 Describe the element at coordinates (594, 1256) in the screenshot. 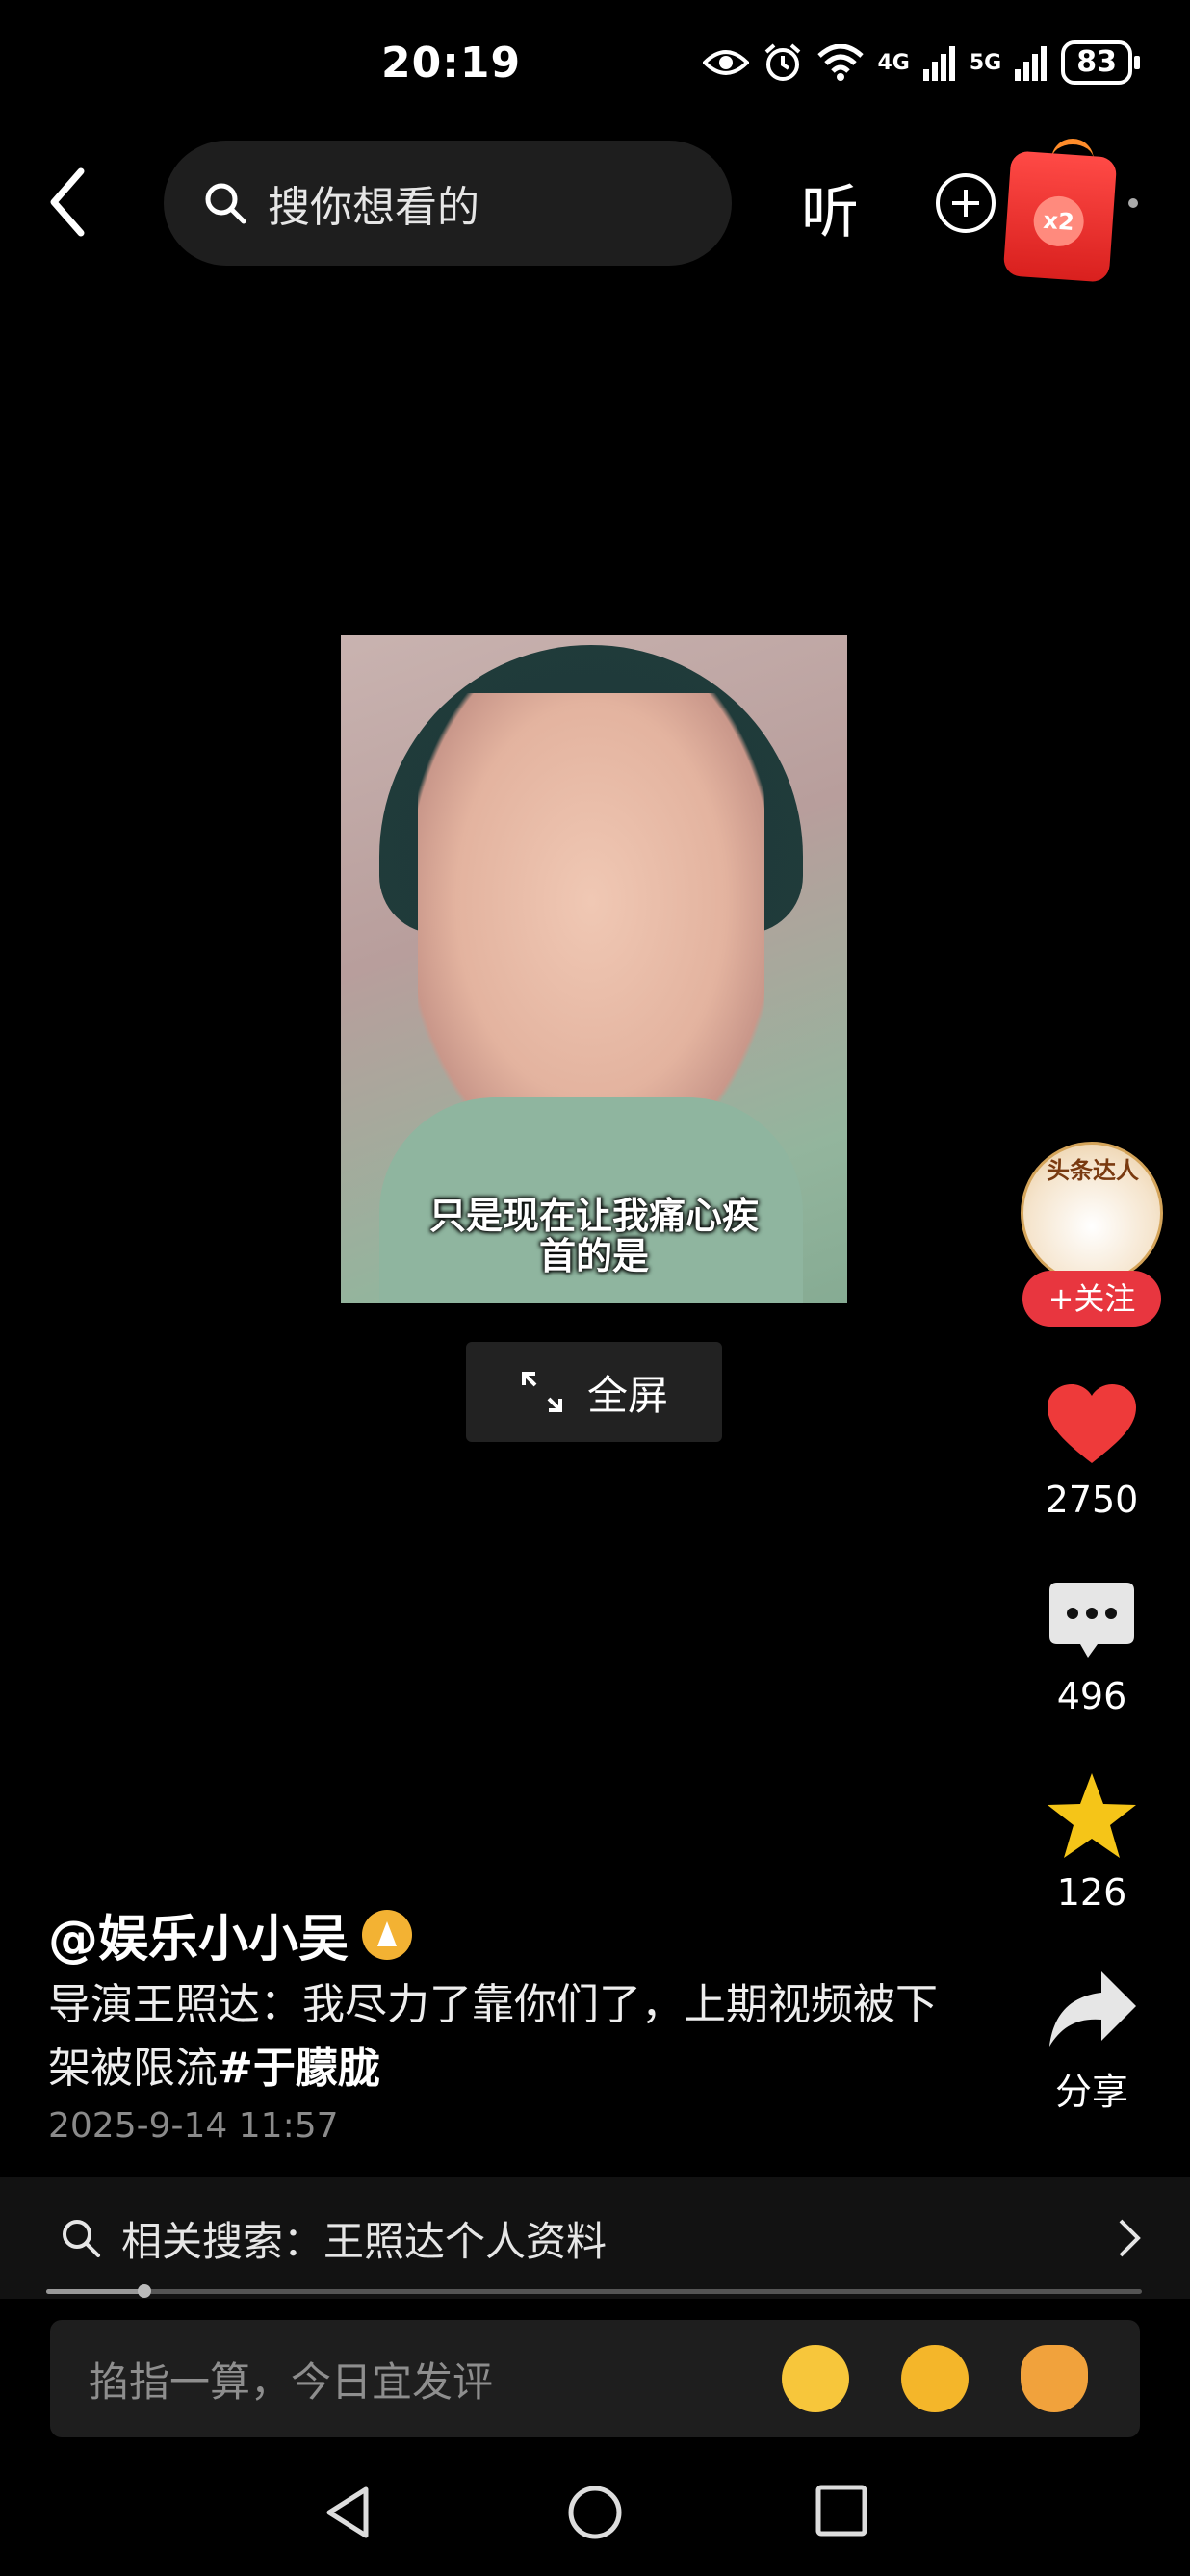

I see `subtitle-line-2: 首的是` at that location.